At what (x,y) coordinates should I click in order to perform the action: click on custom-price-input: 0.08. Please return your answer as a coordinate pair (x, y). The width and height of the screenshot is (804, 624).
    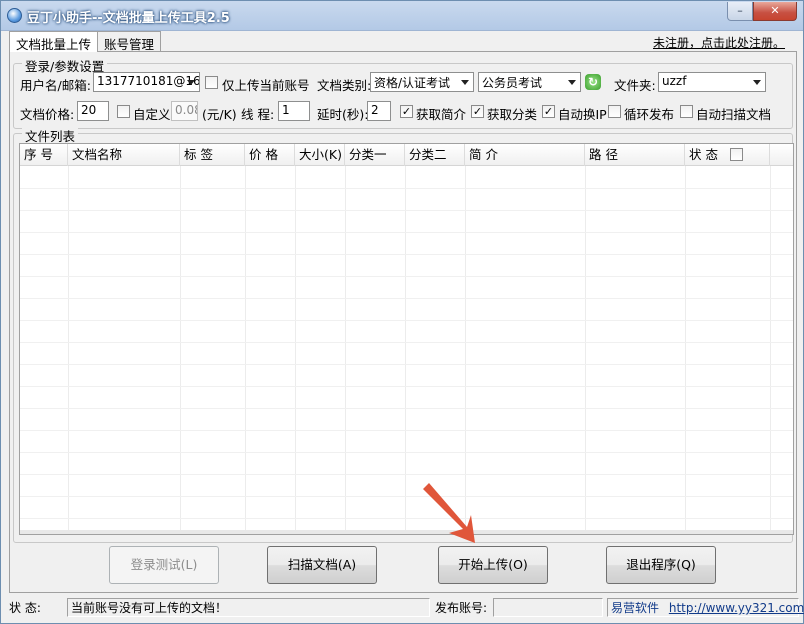
    Looking at the image, I should click on (184, 111).